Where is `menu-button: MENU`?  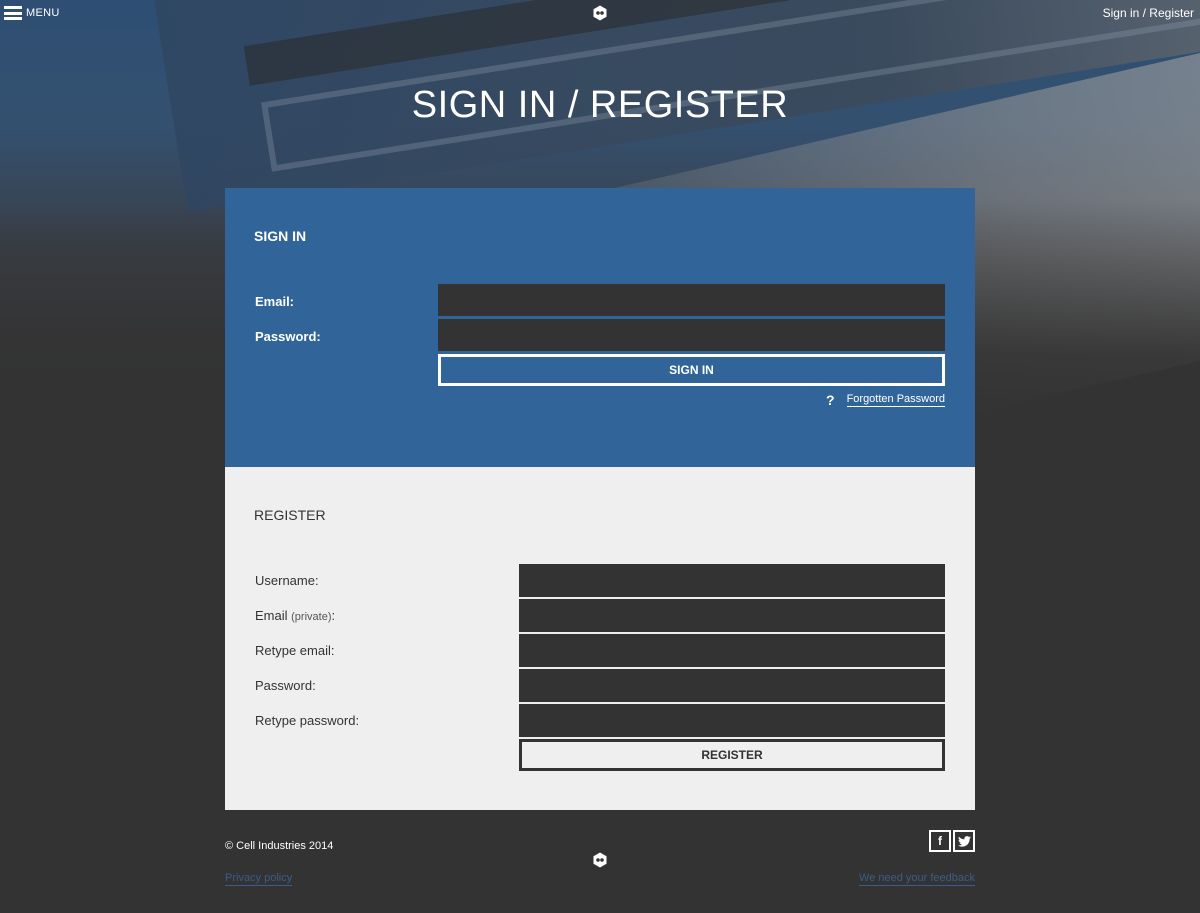
menu-button: MENU is located at coordinates (32, 13).